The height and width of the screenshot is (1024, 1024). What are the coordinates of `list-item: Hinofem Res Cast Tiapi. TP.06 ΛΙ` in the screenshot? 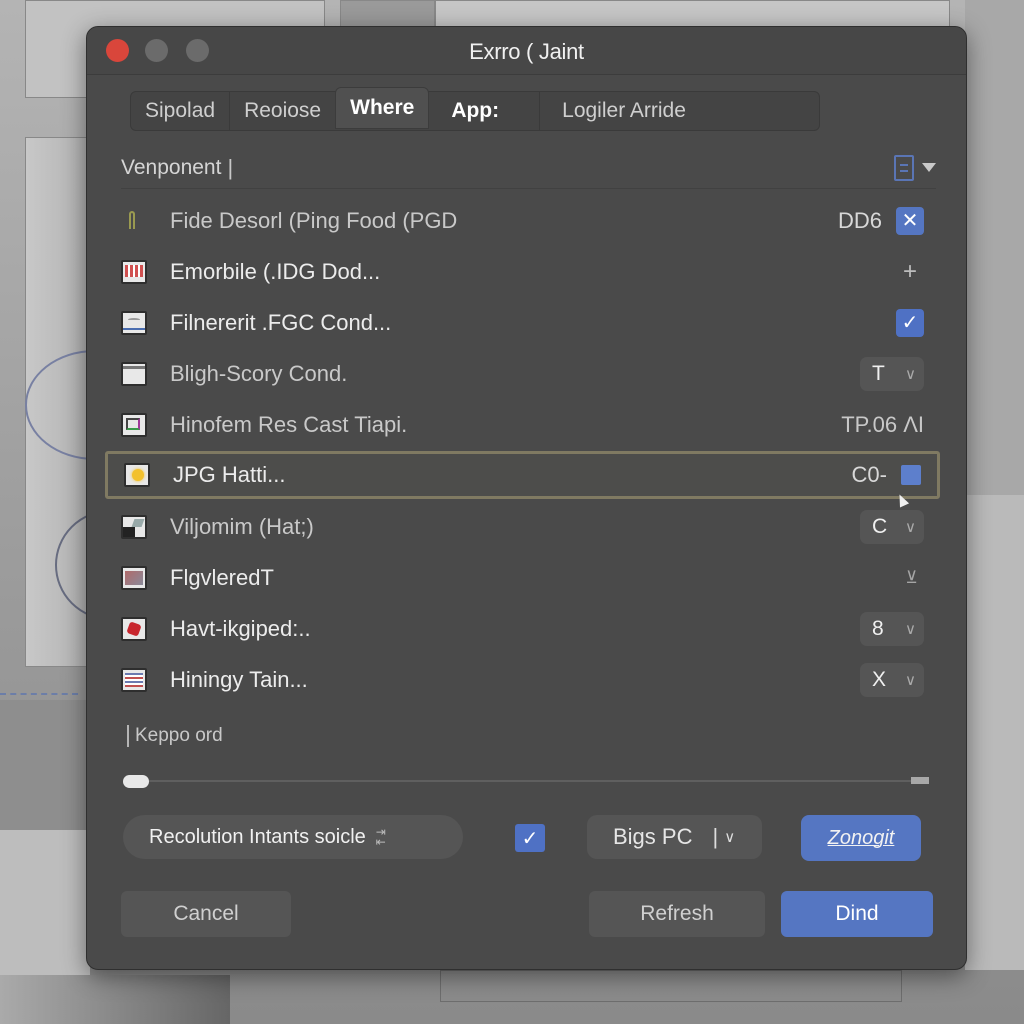 It's located at (522, 424).